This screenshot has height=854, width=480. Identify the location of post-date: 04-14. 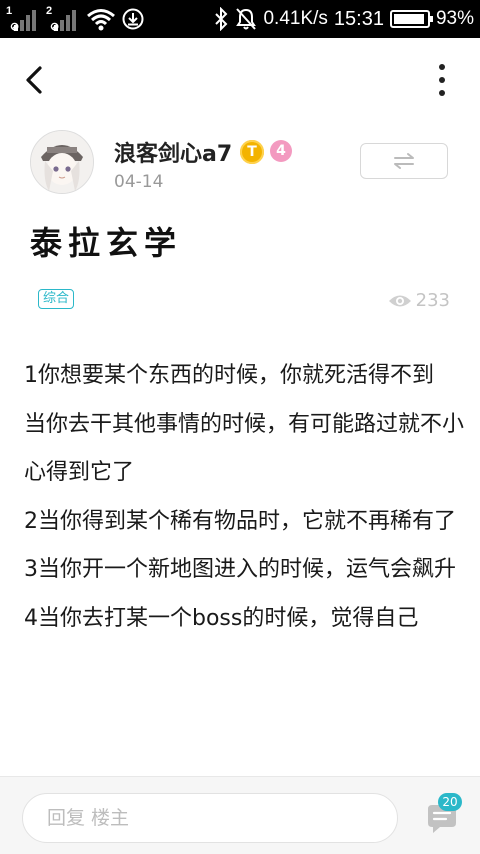
(139, 182).